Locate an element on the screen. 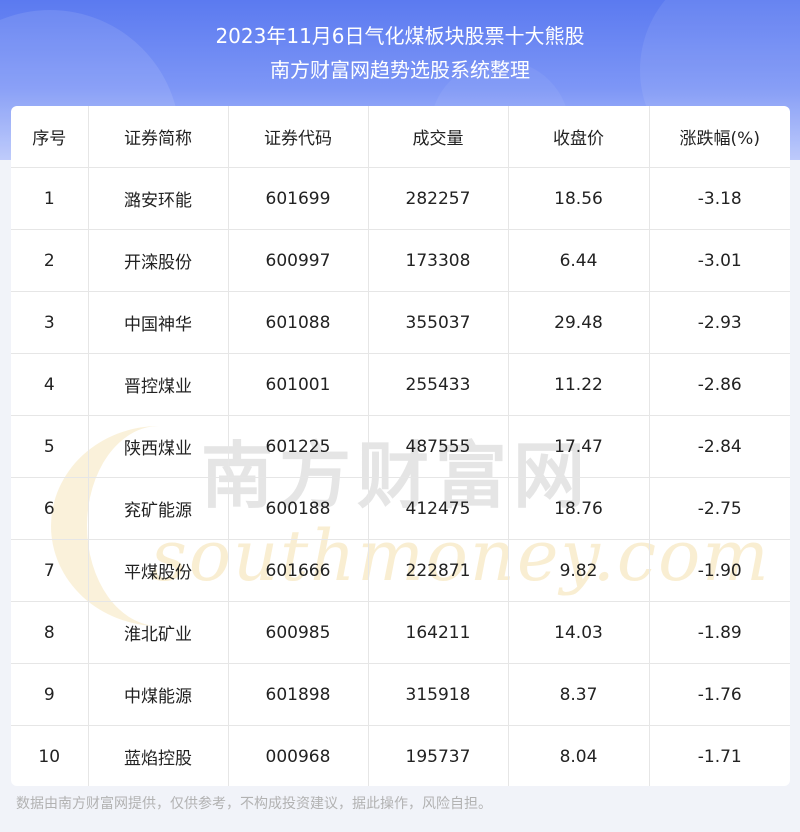  table-cell: 601088 is located at coordinates (298, 322).